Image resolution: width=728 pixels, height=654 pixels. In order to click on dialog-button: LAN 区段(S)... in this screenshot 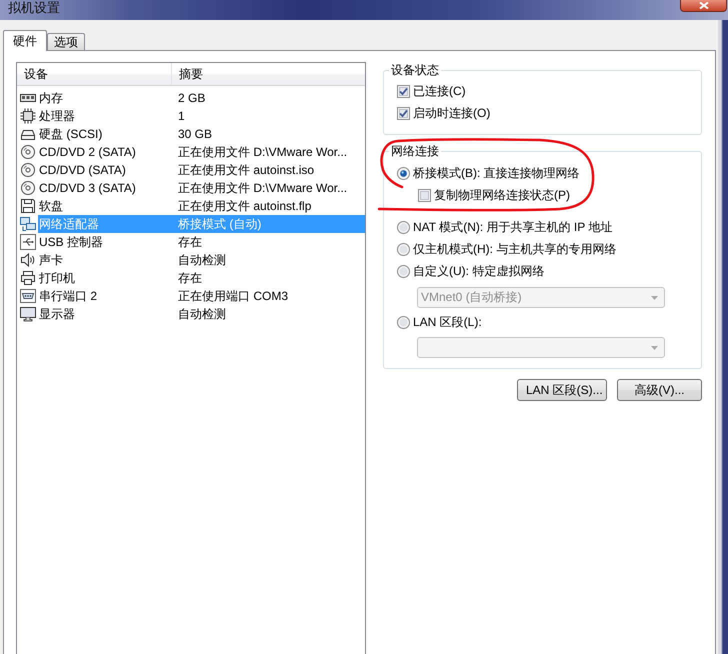, I will do `click(562, 390)`.